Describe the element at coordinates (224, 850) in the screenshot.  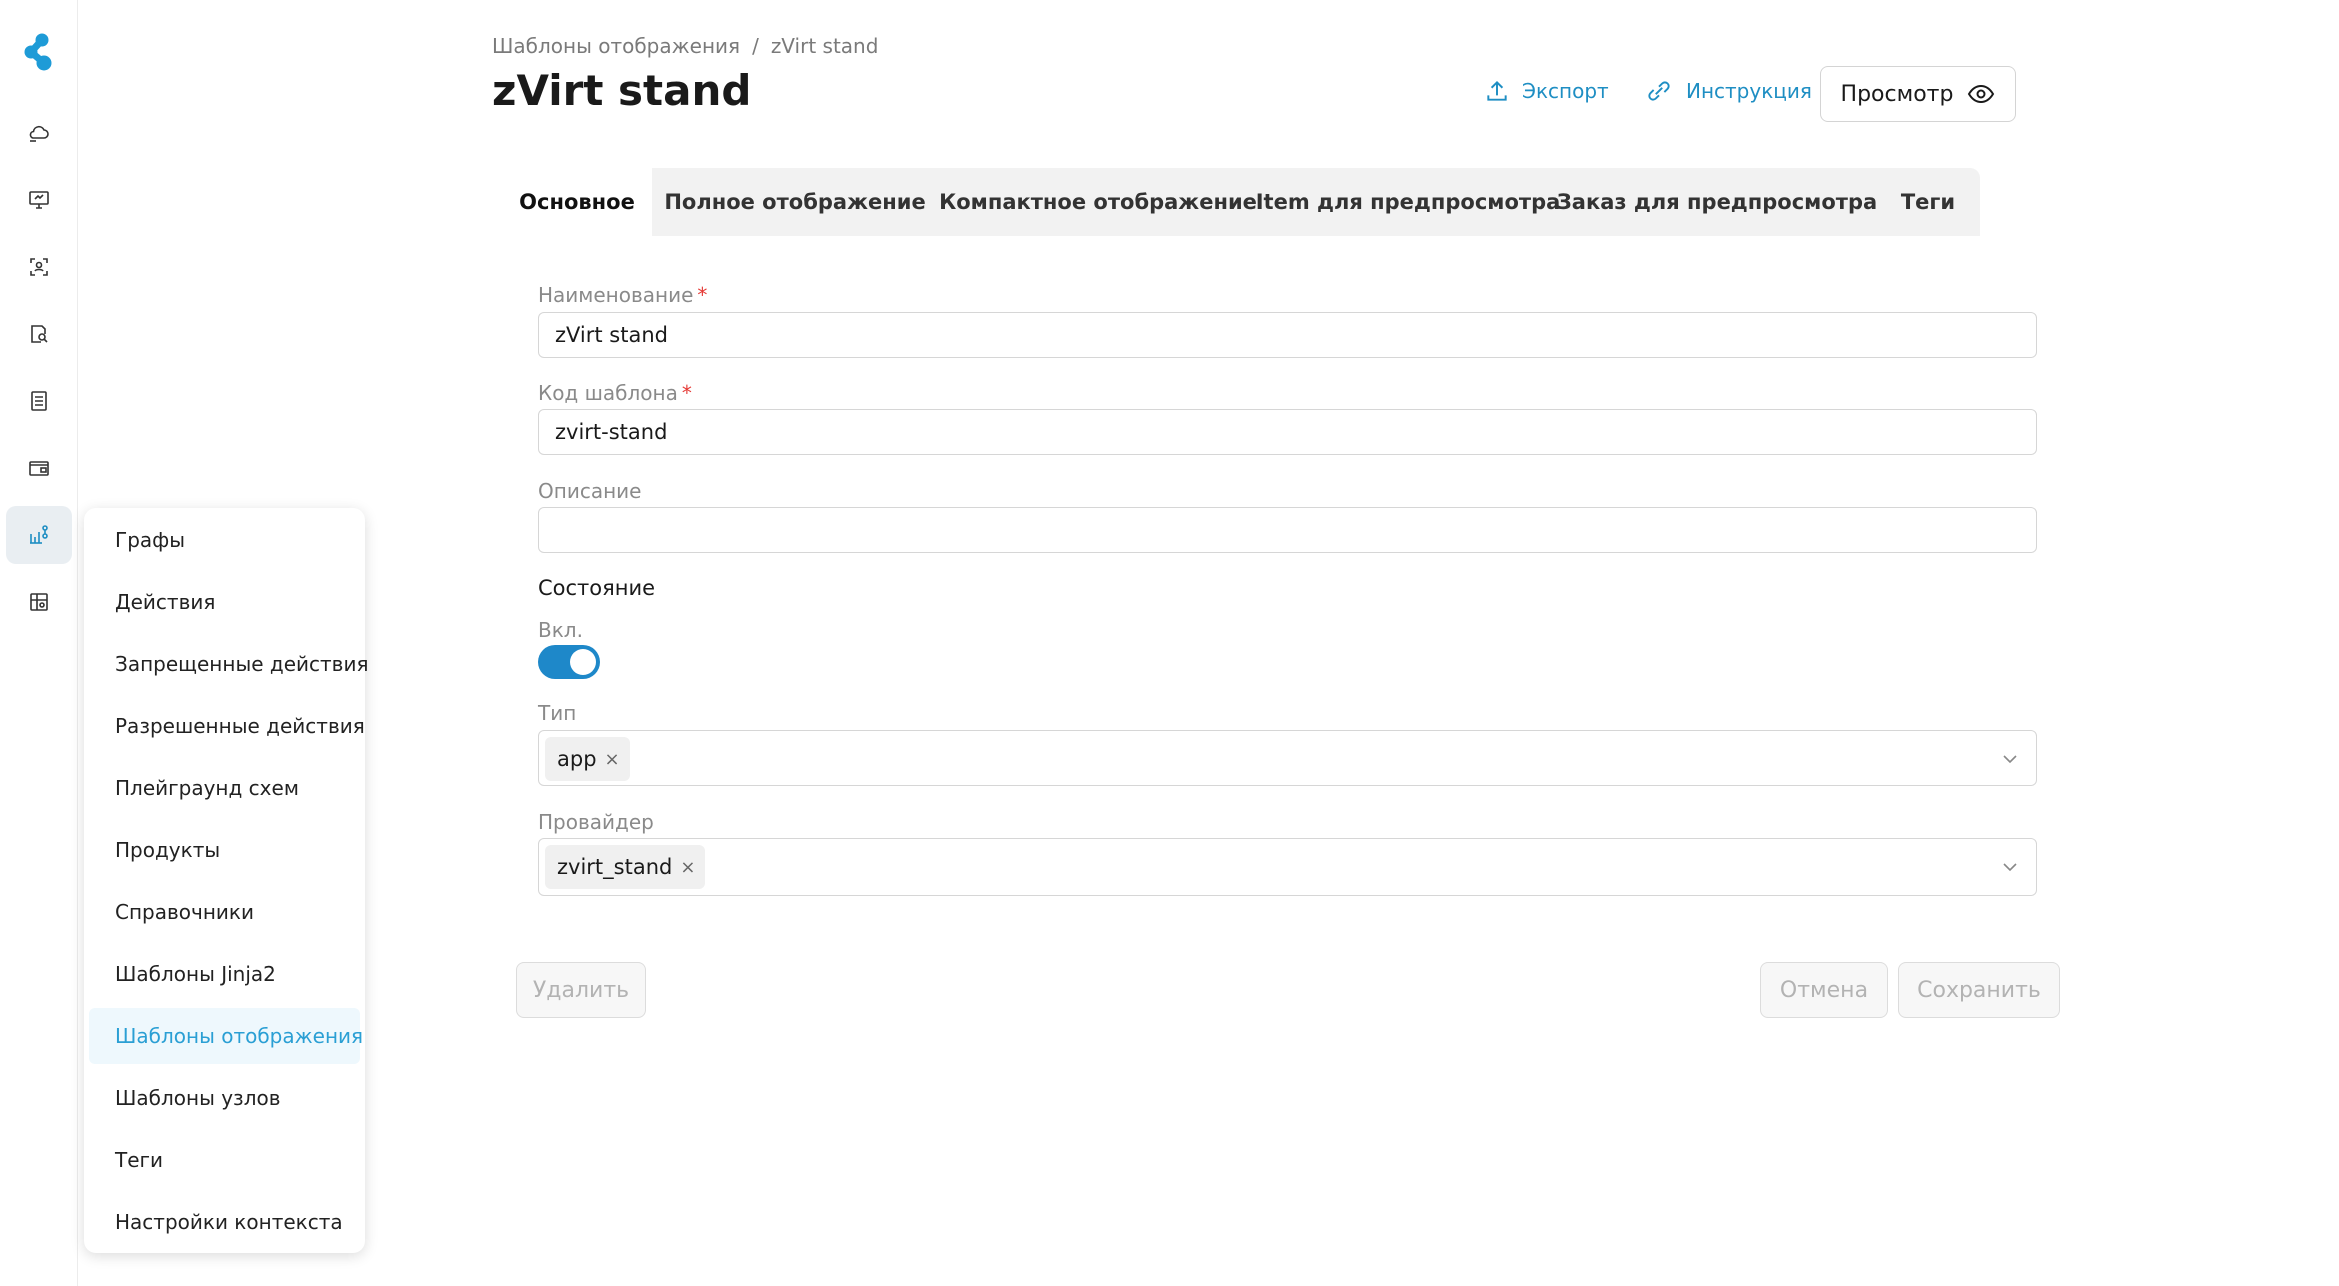
I see `menu-item-products: Продукты` at that location.